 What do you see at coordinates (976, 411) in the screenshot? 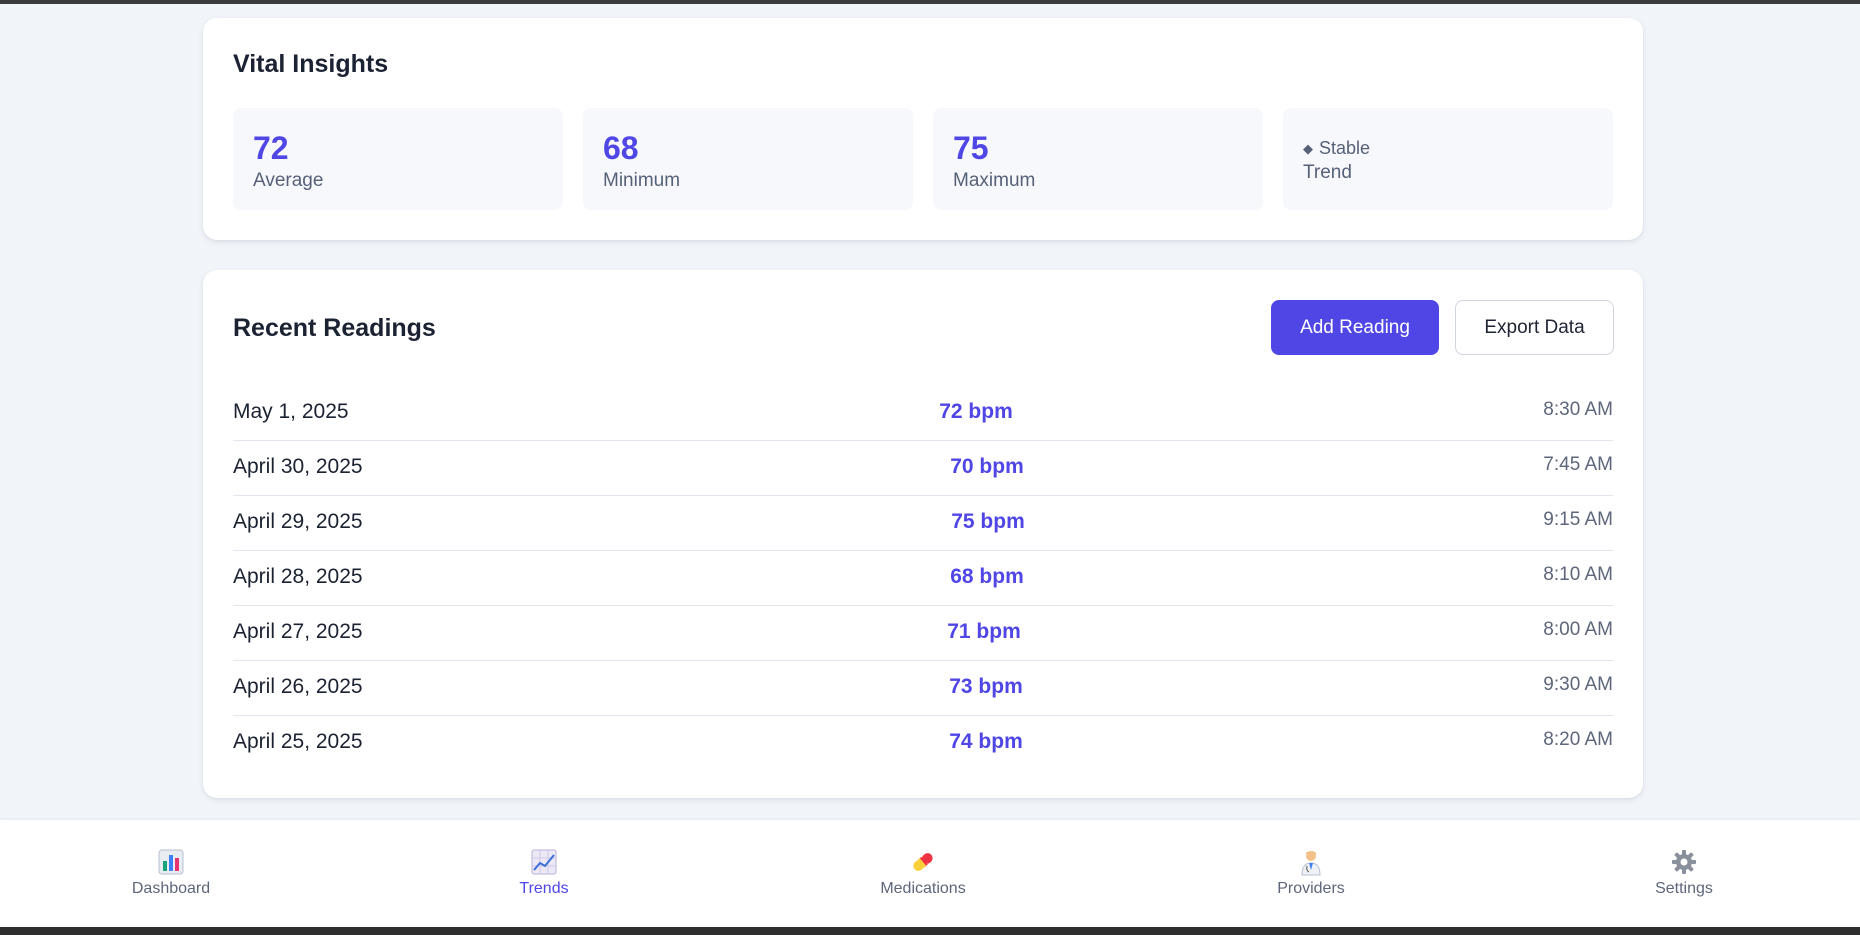
I see `reading-value: 72 bpm` at bounding box center [976, 411].